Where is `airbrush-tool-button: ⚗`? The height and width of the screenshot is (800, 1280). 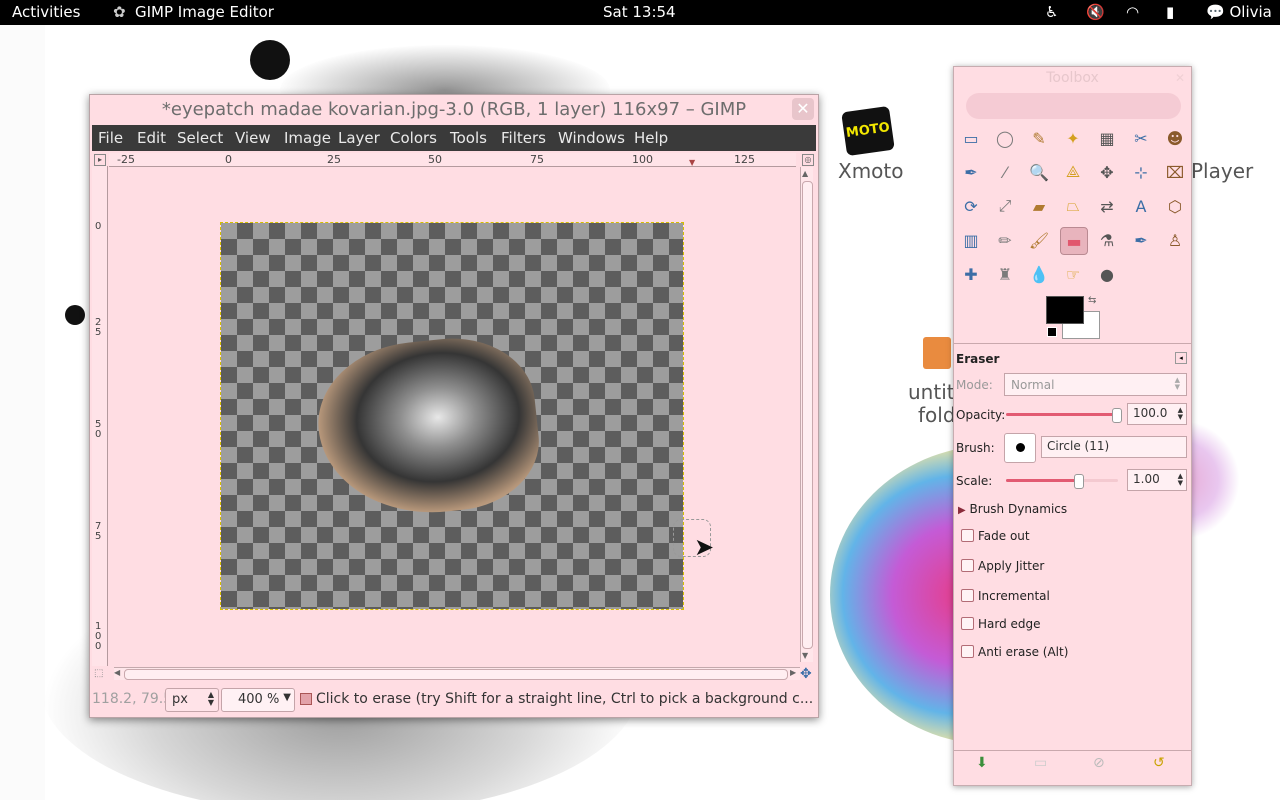
airbrush-tool-button: ⚗ is located at coordinates (1107, 240).